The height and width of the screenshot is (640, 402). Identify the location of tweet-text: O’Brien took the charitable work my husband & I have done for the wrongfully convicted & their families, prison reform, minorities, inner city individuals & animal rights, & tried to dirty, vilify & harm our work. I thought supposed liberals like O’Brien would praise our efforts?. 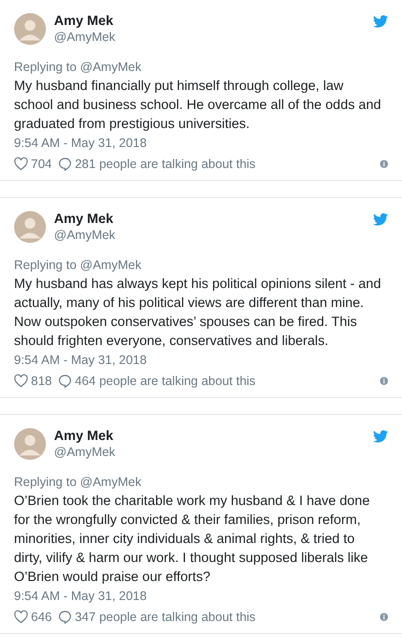
(192, 539).